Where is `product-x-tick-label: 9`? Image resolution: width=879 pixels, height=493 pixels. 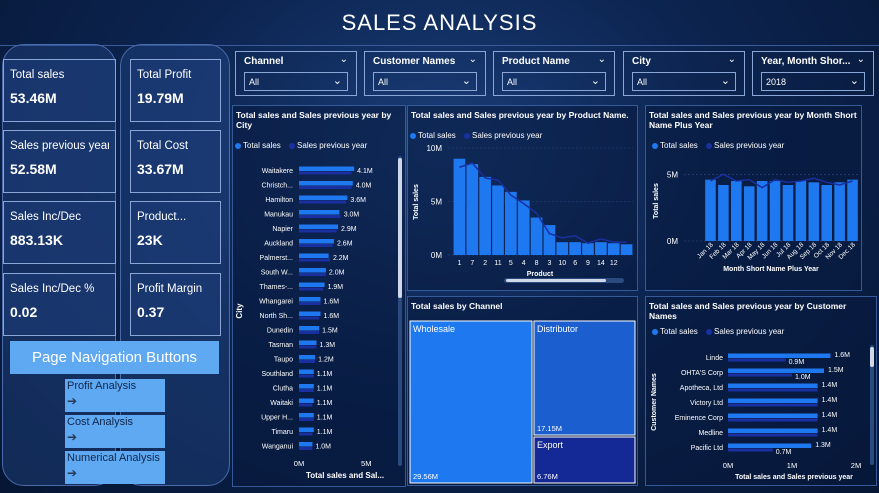 product-x-tick-label: 9 is located at coordinates (588, 263).